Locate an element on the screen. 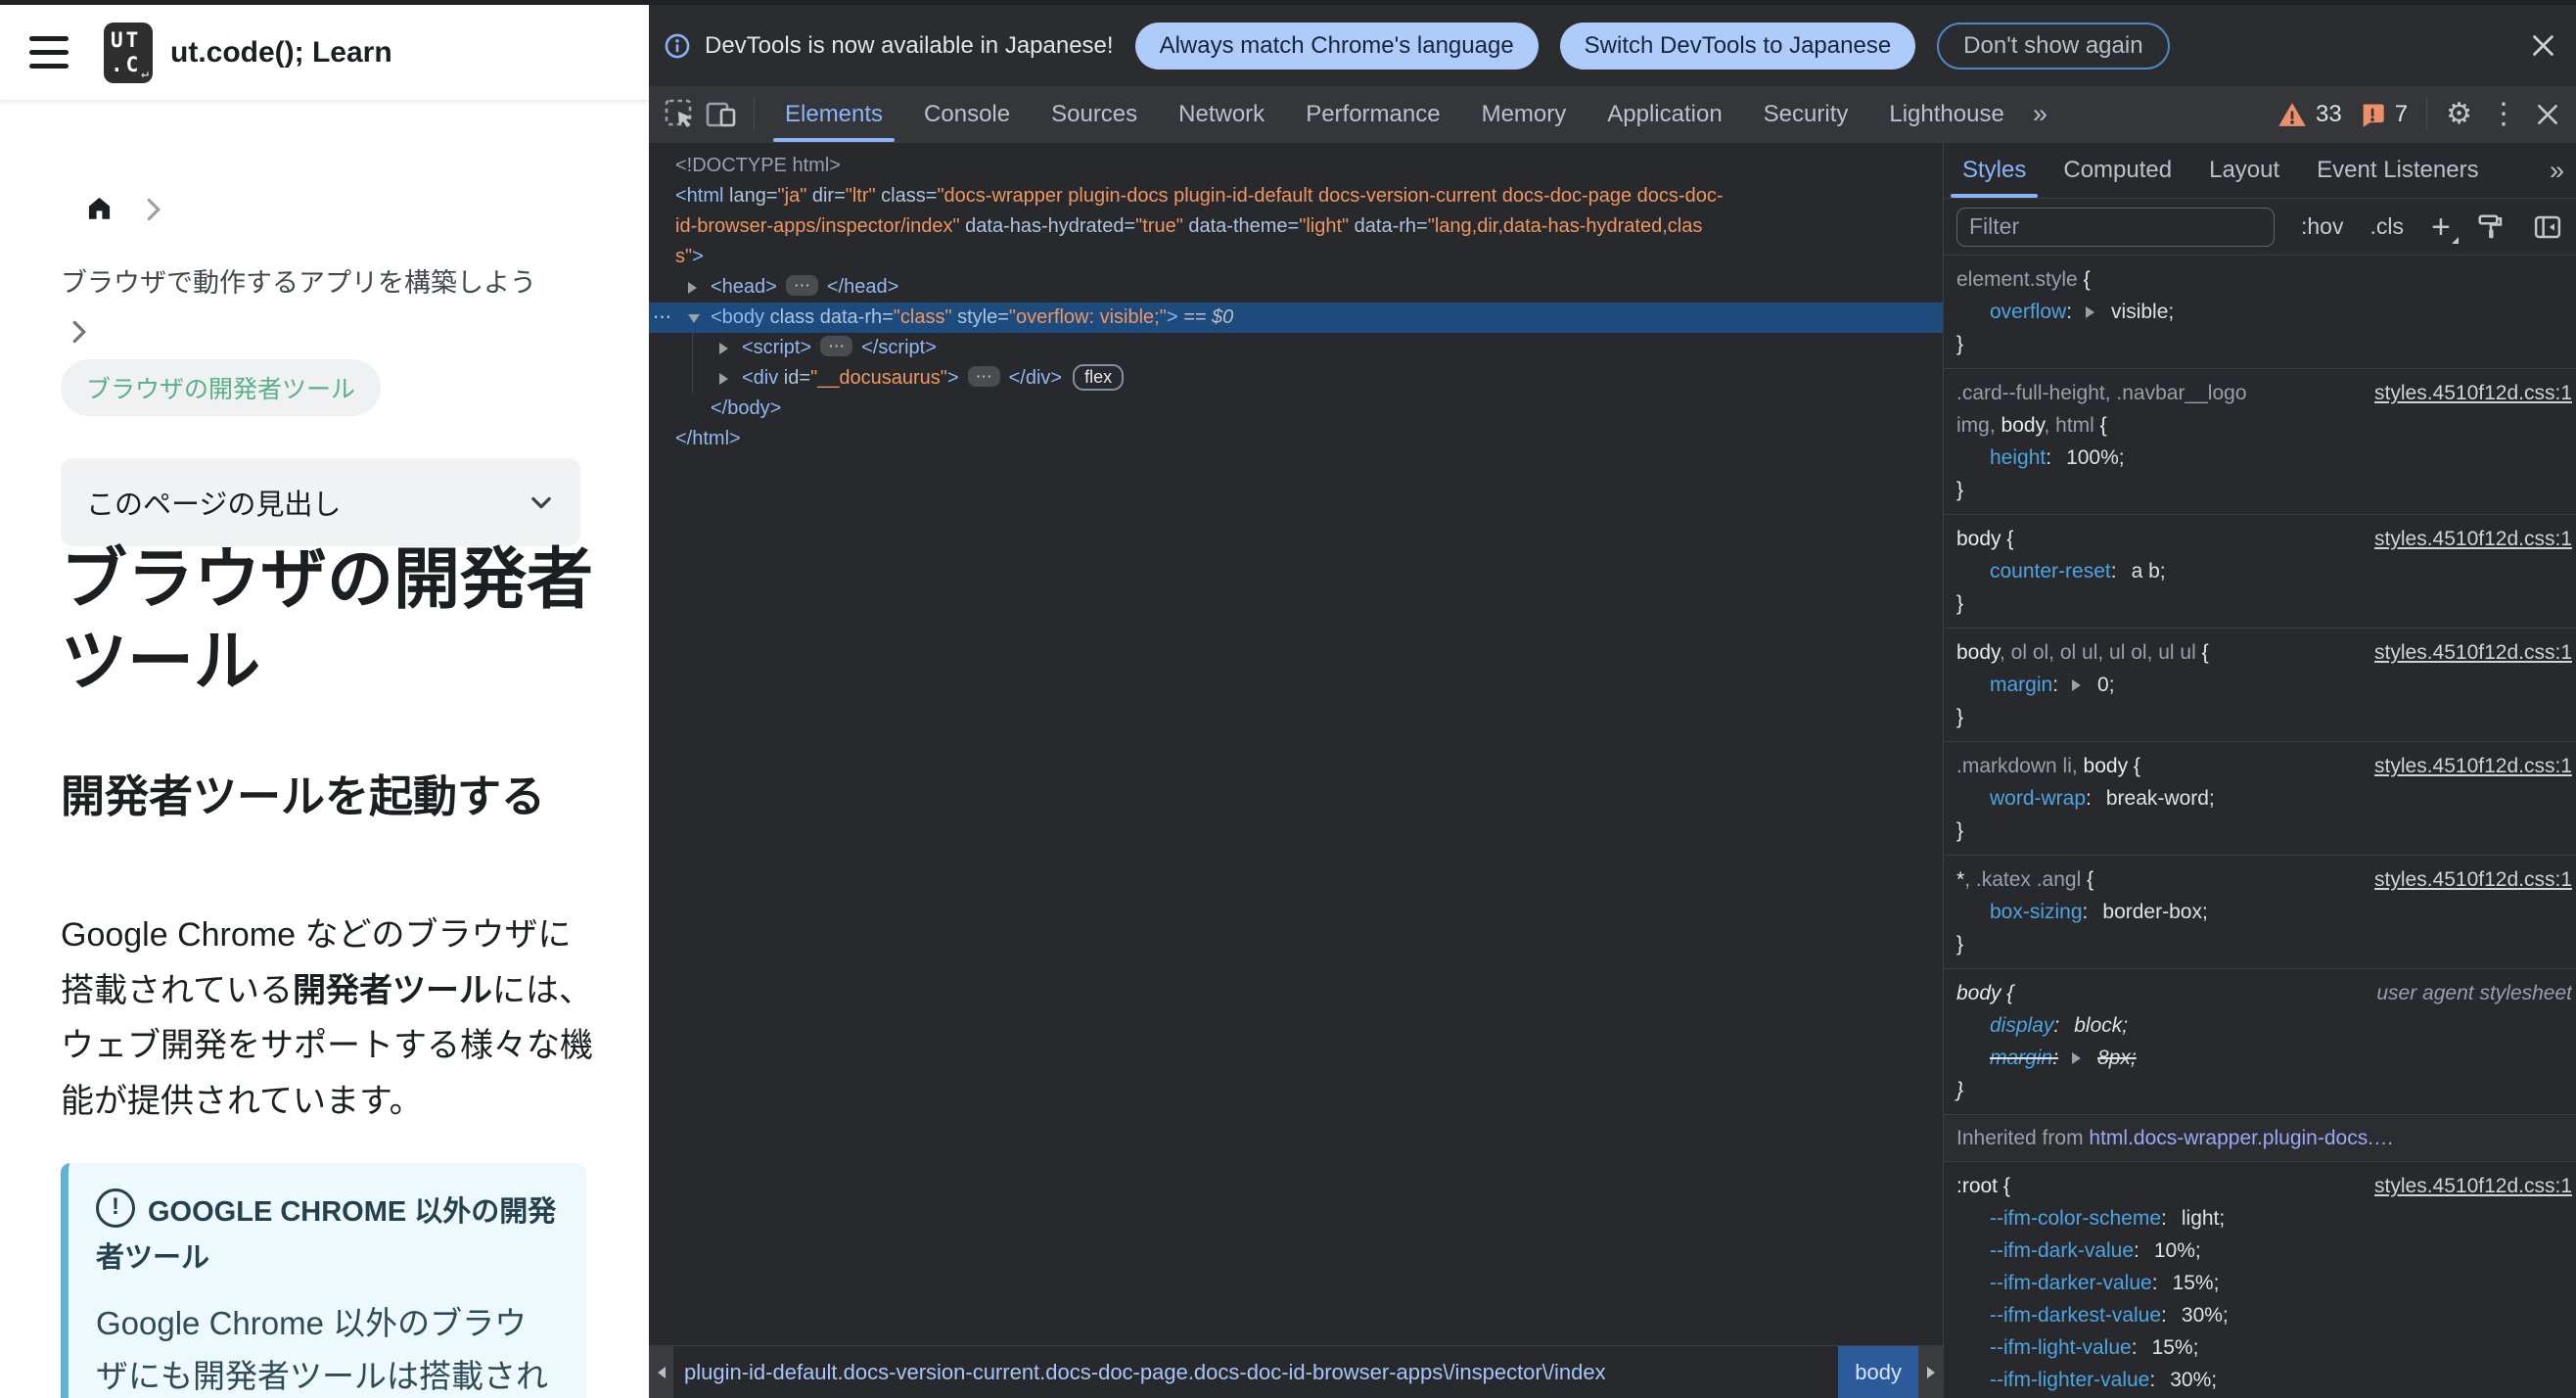 Image resolution: width=2576 pixels, height=1398 pixels. toc-toggle: このページの見出し is located at coordinates (321, 502).